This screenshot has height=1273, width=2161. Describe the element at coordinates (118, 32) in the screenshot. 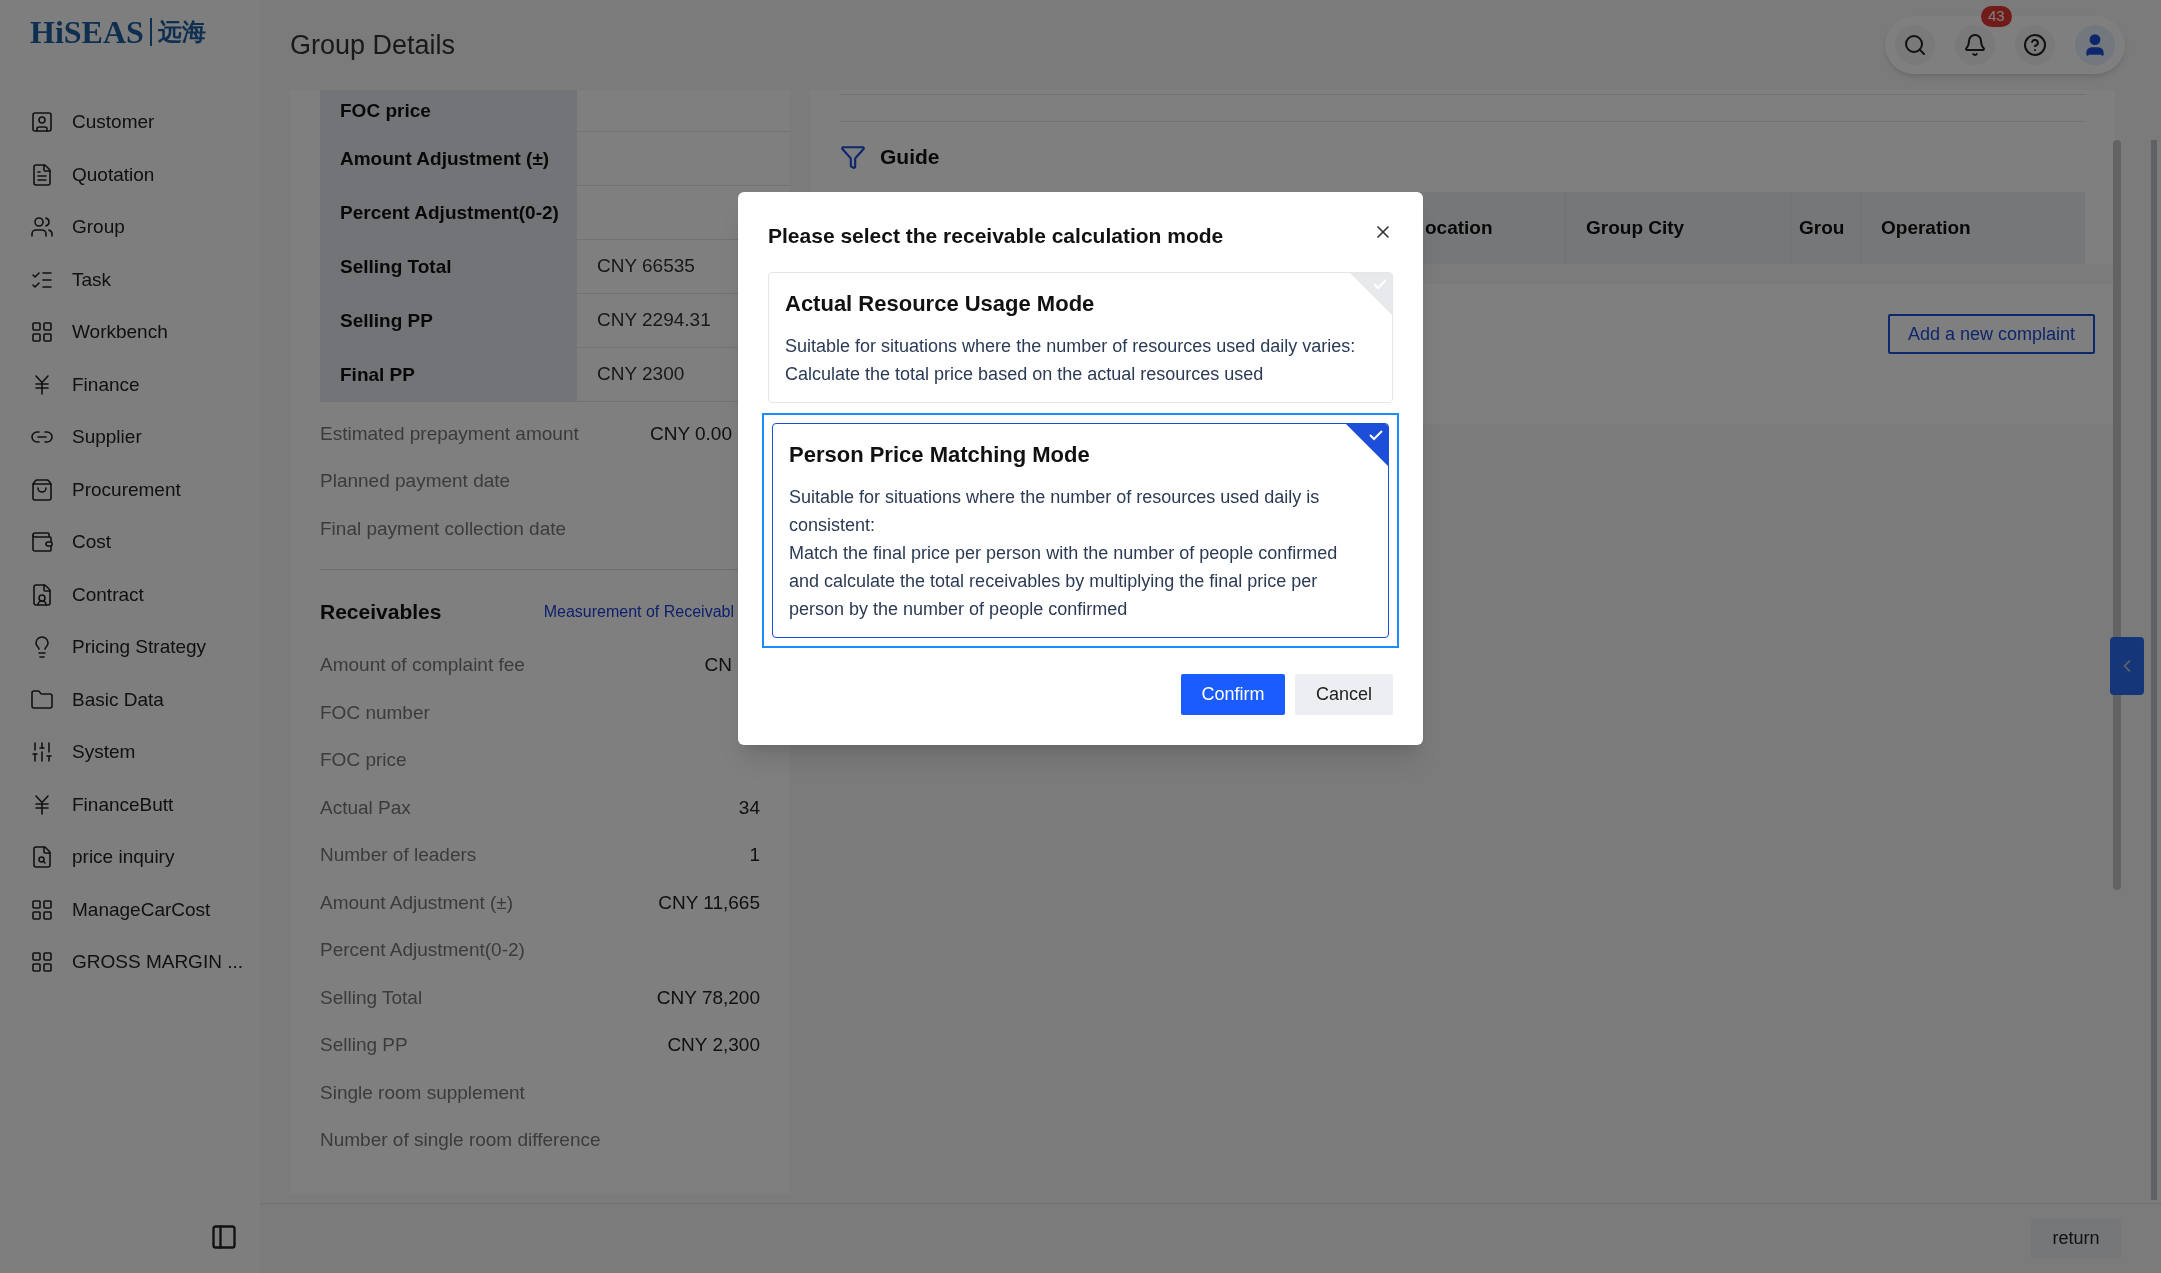

I see `logo: HiSEAS 远海` at that location.